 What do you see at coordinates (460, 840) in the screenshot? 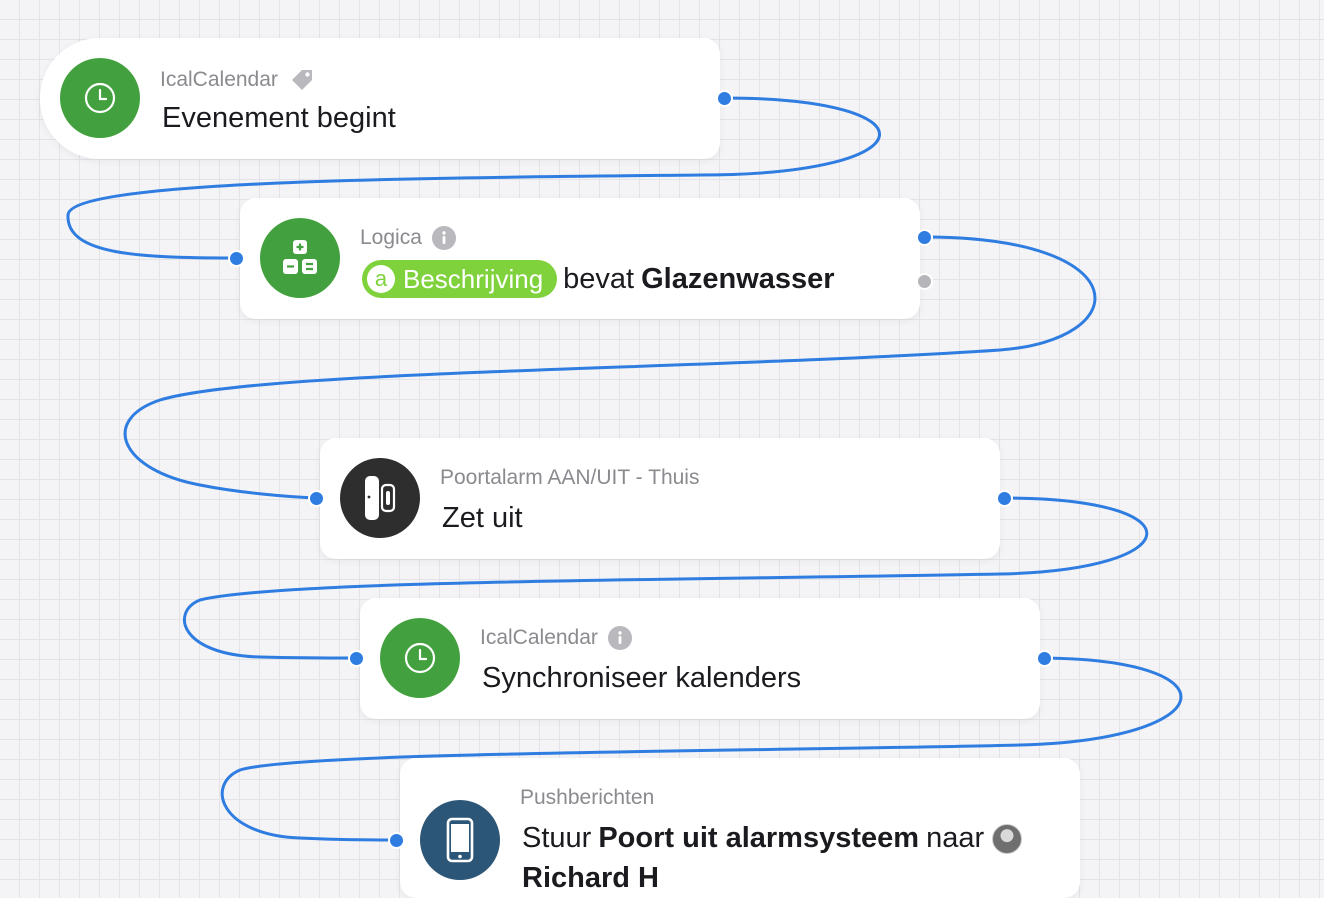
I see `phone-icon` at bounding box center [460, 840].